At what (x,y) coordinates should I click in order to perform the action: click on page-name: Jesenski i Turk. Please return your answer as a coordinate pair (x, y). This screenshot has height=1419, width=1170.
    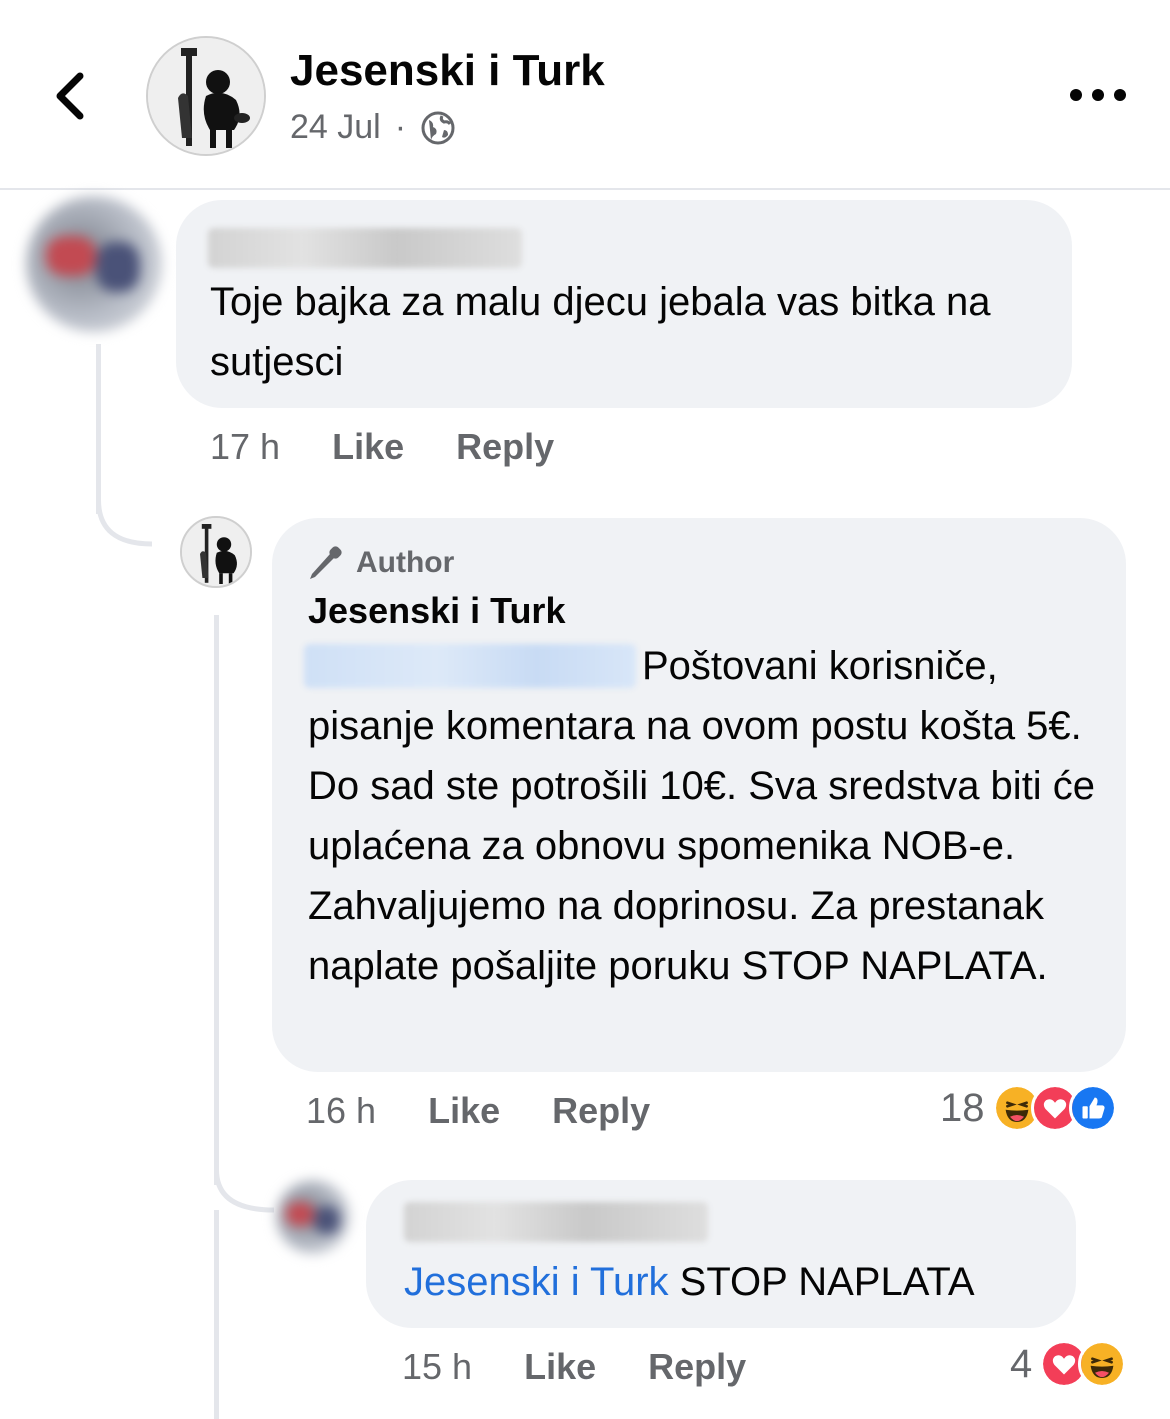
    Looking at the image, I should click on (447, 71).